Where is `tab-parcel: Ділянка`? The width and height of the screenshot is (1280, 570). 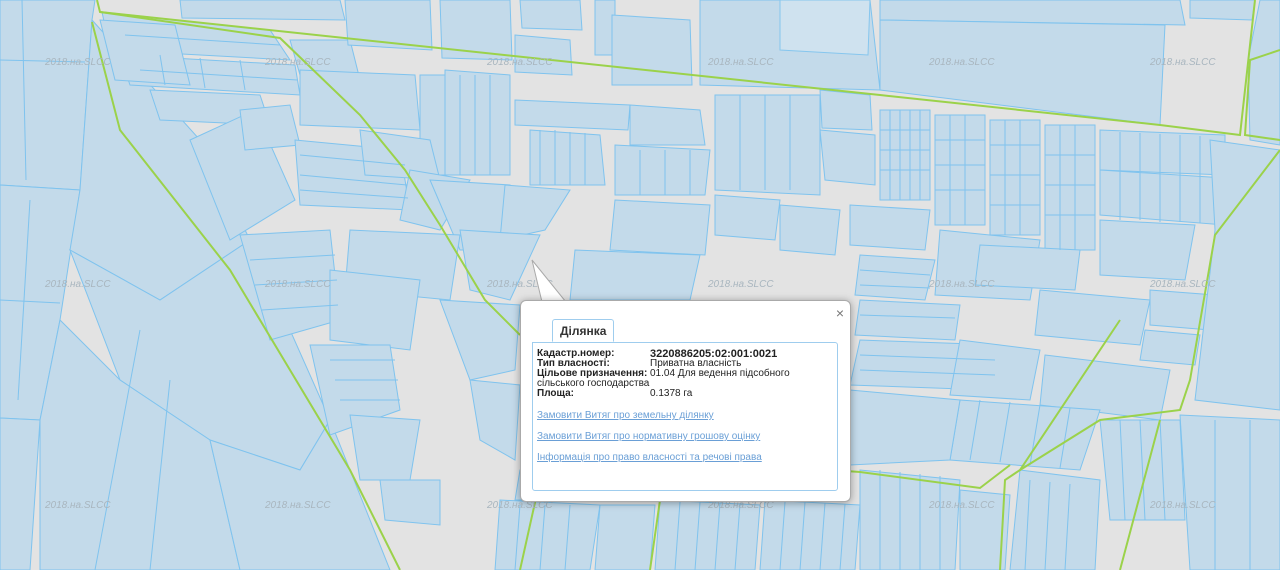
tab-parcel: Ділянка is located at coordinates (583, 330).